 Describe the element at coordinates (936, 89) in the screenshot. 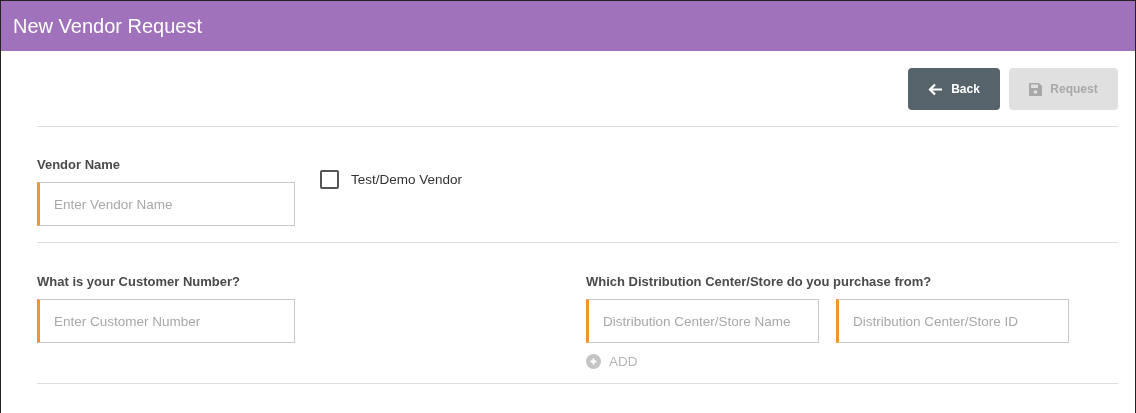

I see `arrow-left-icon` at that location.